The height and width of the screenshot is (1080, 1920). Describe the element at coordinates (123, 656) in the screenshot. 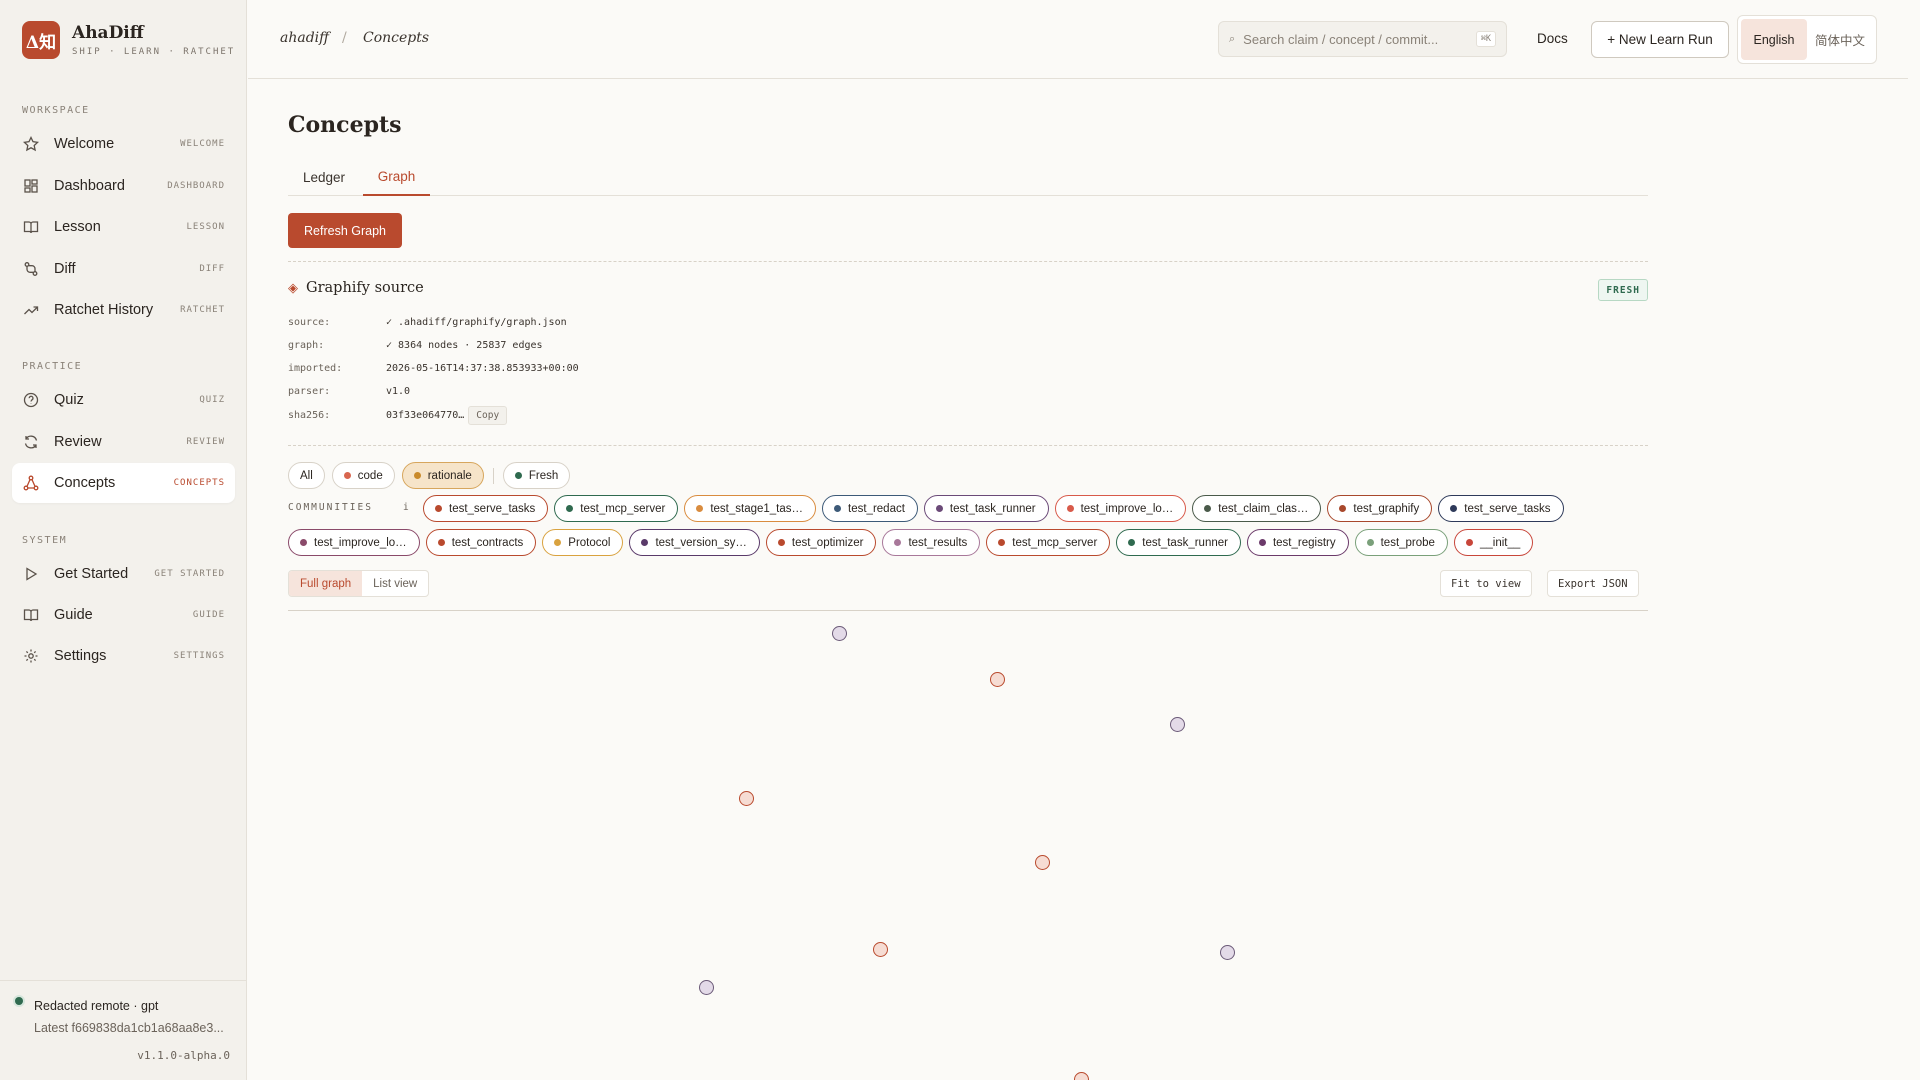

I see `sidebar-item-settings: Settings SETTINGS` at that location.